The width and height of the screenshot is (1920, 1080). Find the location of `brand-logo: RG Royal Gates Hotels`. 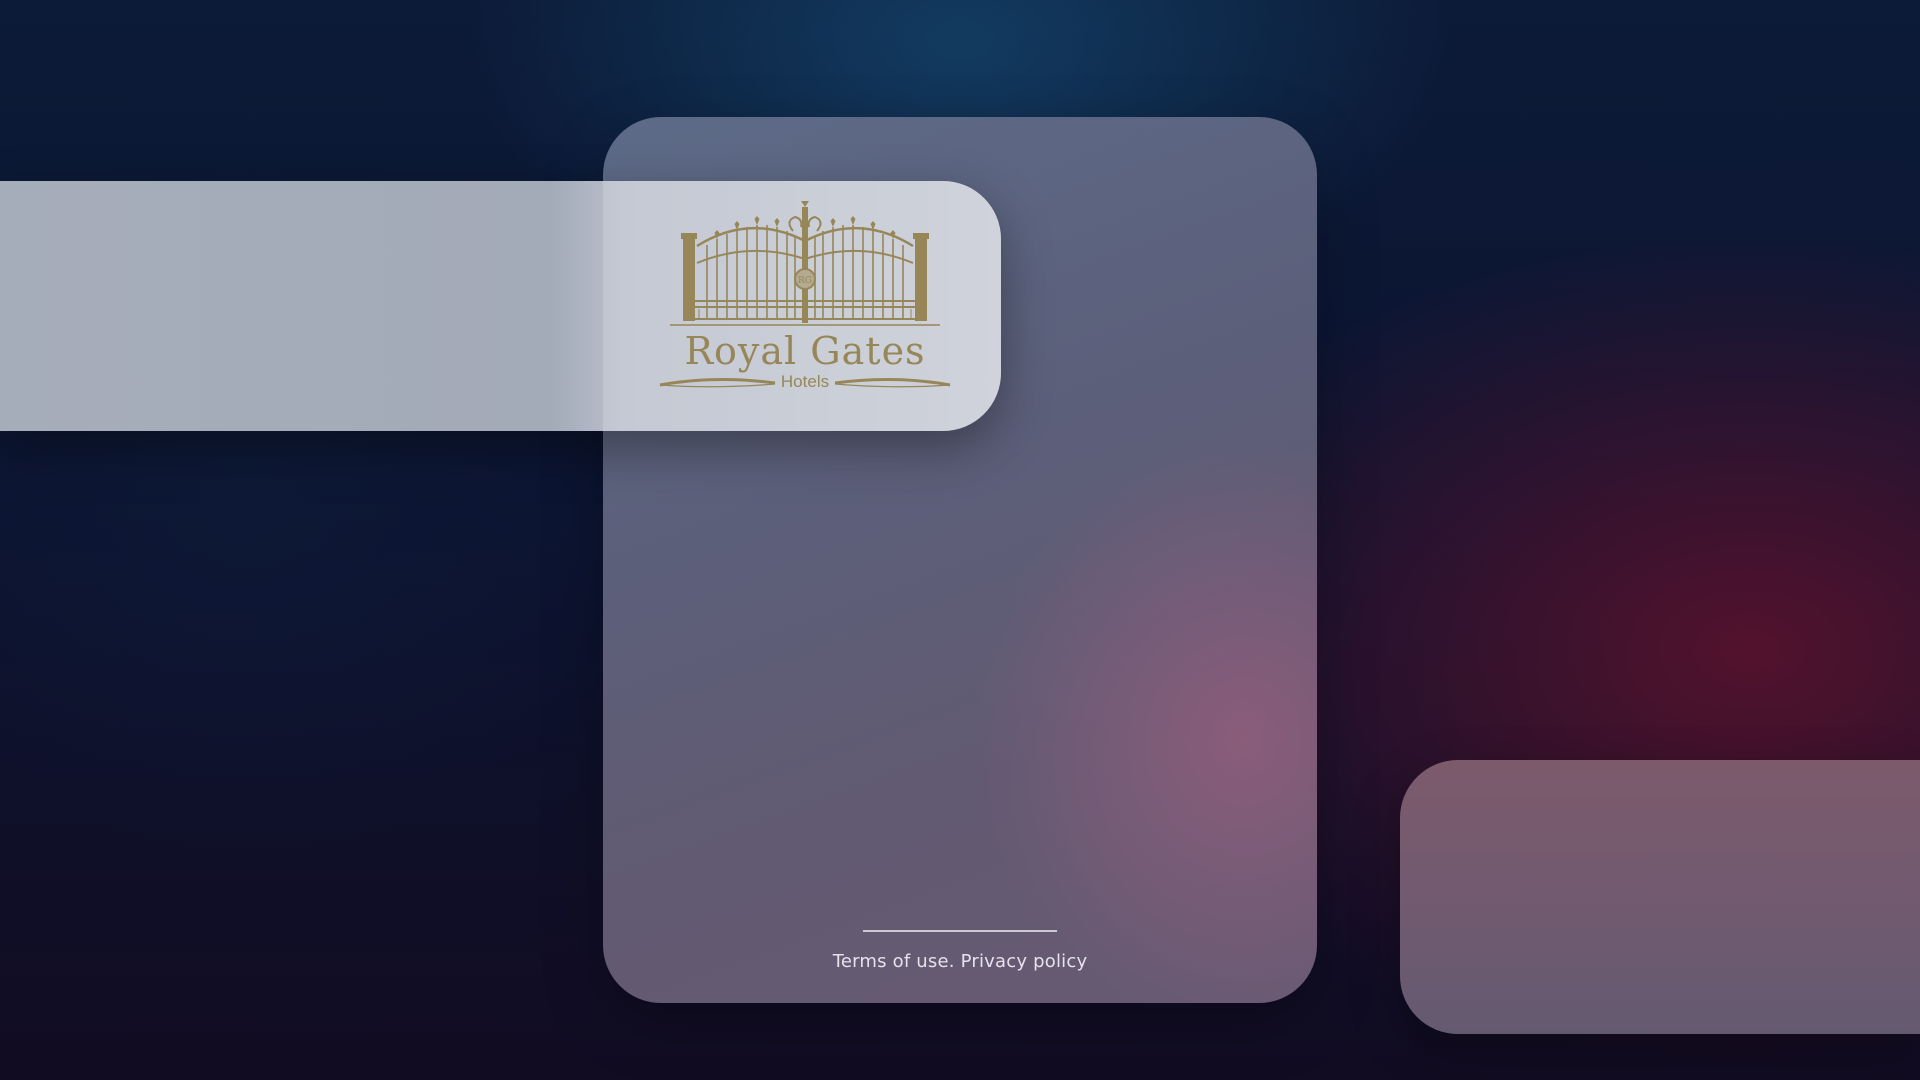

brand-logo: RG Royal Gates Hotels is located at coordinates (805, 306).